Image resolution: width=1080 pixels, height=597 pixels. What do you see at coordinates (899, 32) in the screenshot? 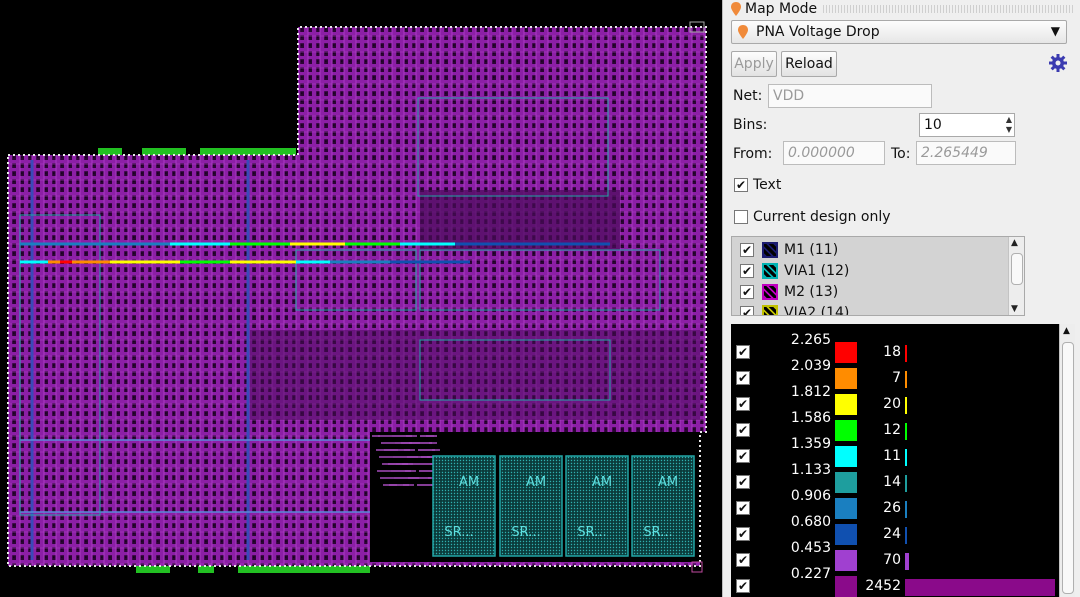
I see `map-mode-select: PNA Voltage Drop ▼` at bounding box center [899, 32].